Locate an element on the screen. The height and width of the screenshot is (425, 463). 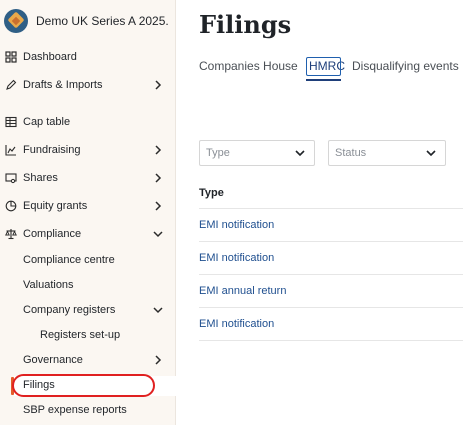
sidebar-item-label: Shares is located at coordinates (40, 178).